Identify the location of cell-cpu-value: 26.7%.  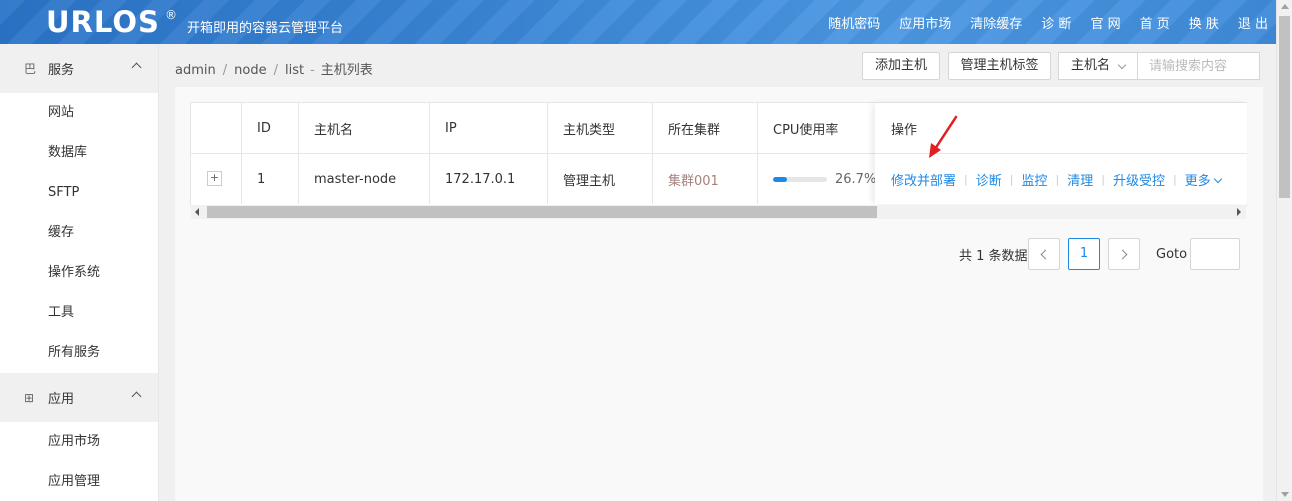
(856, 179).